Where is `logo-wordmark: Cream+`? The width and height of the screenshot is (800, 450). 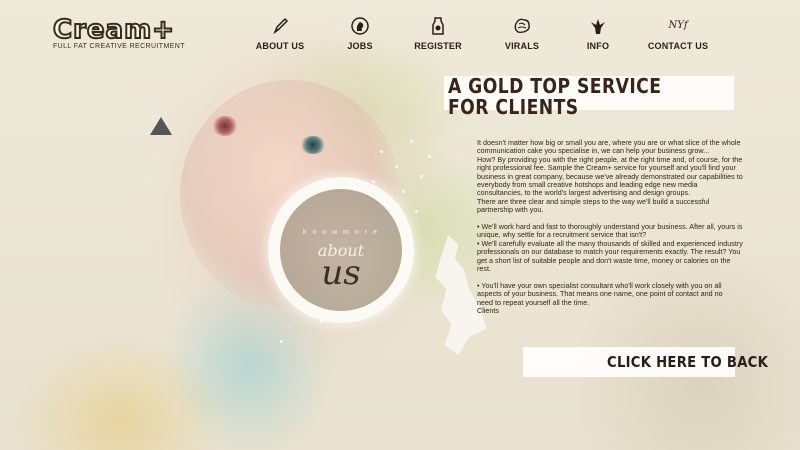 logo-wordmark: Cream+ is located at coordinates (113, 30).